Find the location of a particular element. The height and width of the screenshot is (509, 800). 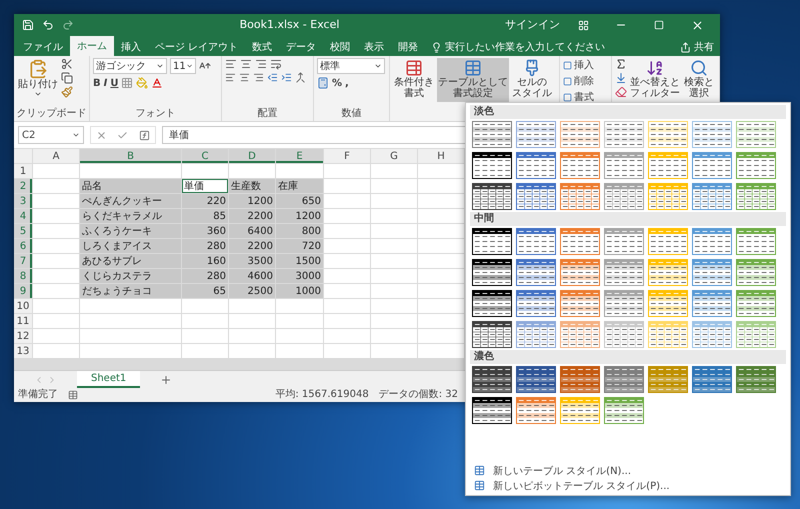

font-color-icon is located at coordinates (157, 83).